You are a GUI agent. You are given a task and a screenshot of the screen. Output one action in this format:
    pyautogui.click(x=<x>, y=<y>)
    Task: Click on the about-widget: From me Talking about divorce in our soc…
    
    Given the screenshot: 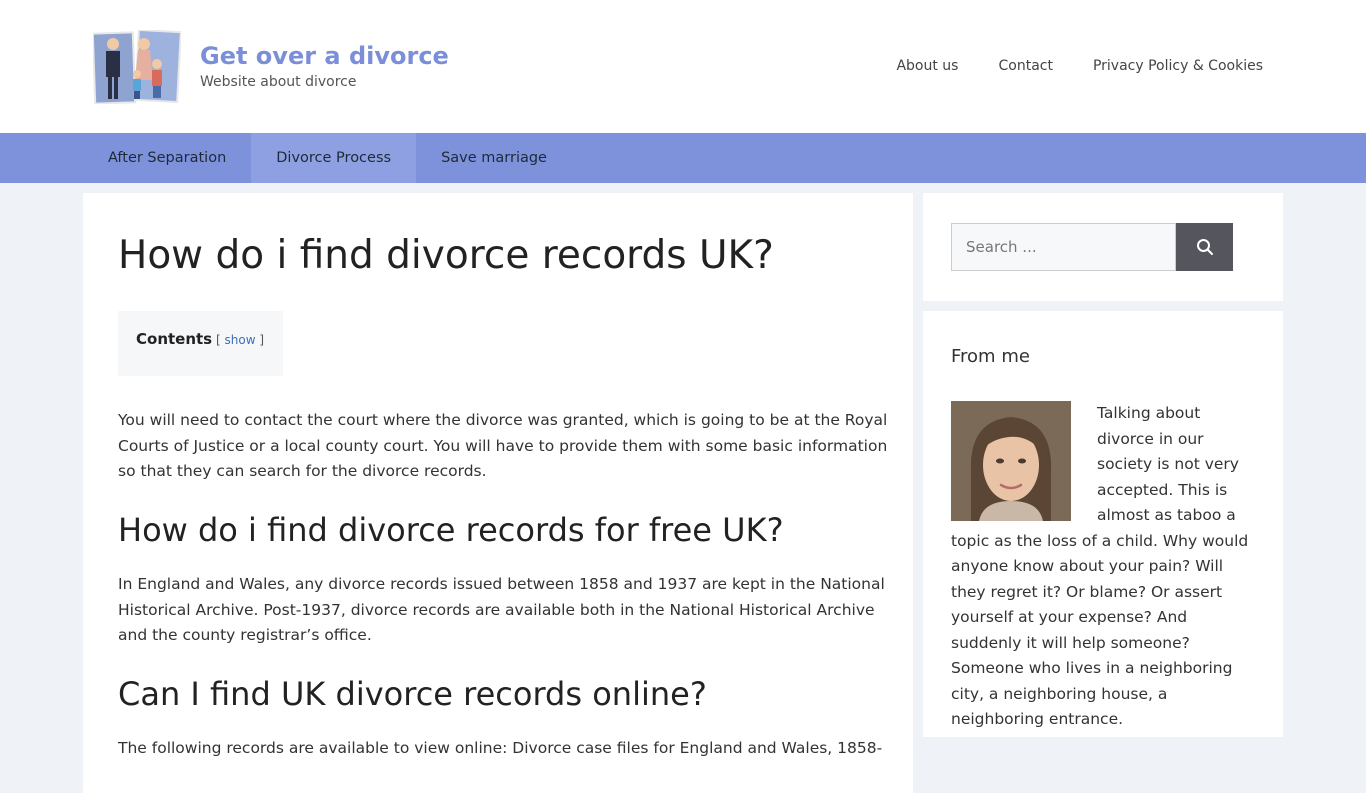 What is the action you would take?
    pyautogui.click(x=1103, y=524)
    